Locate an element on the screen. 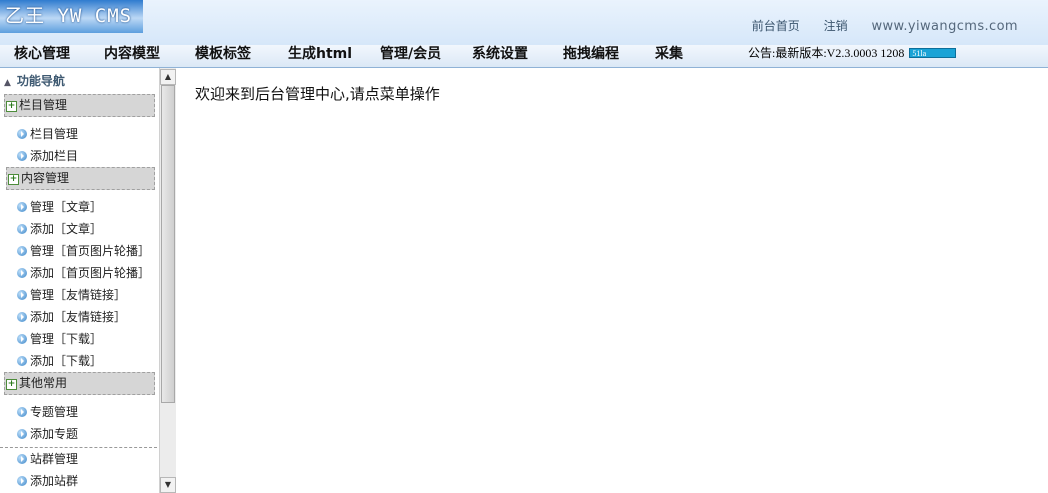 Image resolution: width=1048 pixels, height=493 pixels. group-other-common: + 其他常用 is located at coordinates (79, 383).